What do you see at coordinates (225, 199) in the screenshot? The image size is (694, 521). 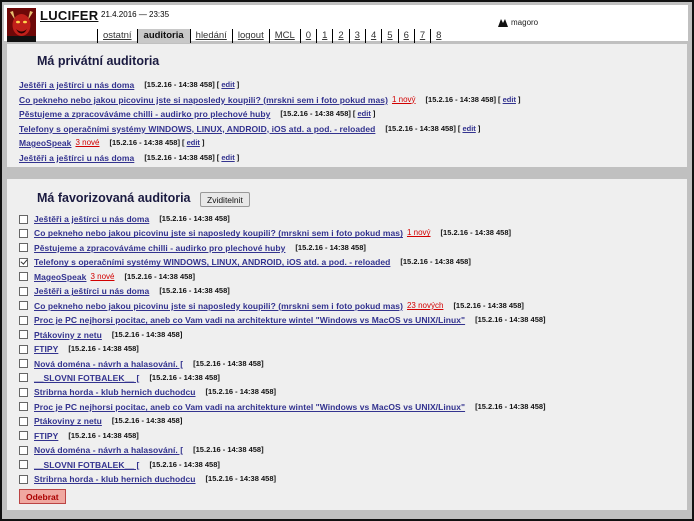 I see `make-visible-button: Zviditelnit` at bounding box center [225, 199].